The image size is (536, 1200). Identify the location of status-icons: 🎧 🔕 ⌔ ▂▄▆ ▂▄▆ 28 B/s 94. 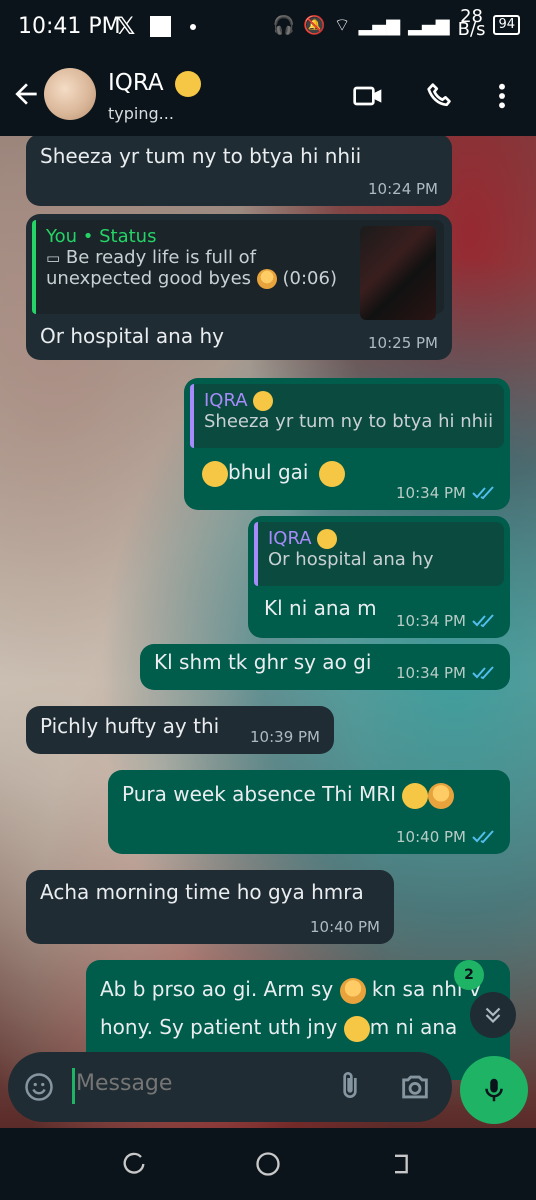
(396, 23).